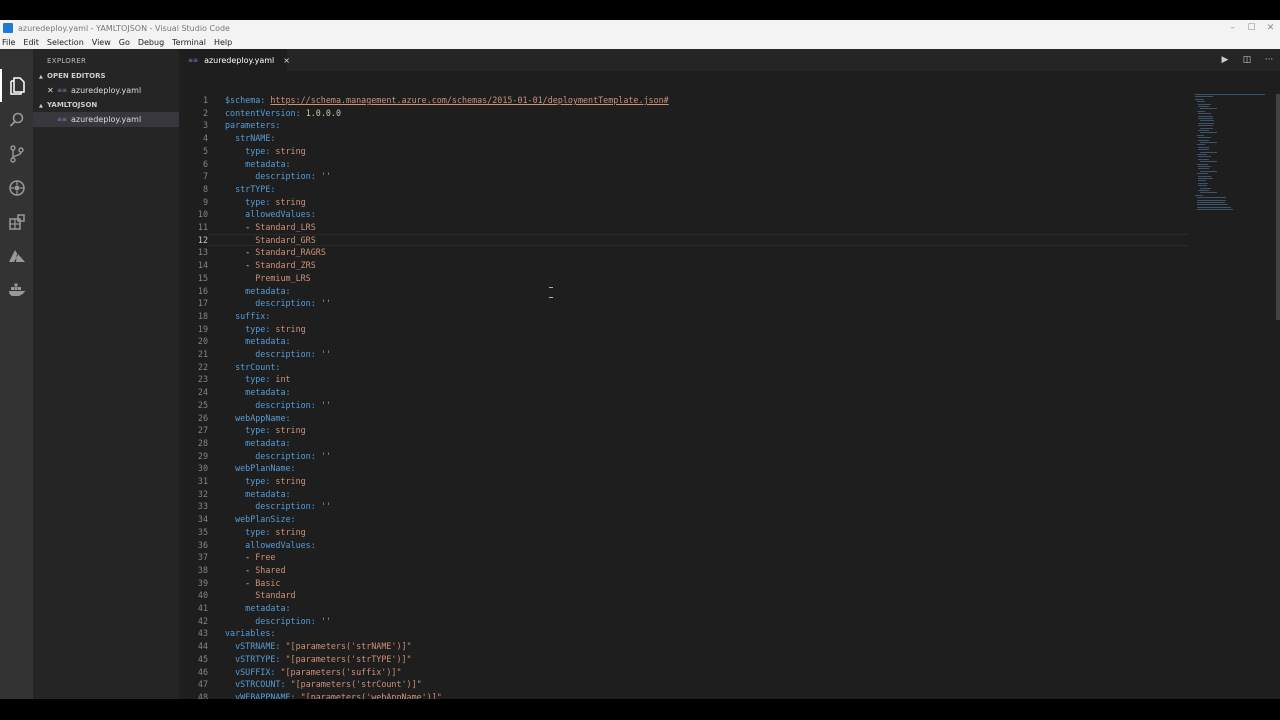 The height and width of the screenshot is (720, 1280). Describe the element at coordinates (684, 291) in the screenshot. I see `code-line: 16 metadata:` at that location.